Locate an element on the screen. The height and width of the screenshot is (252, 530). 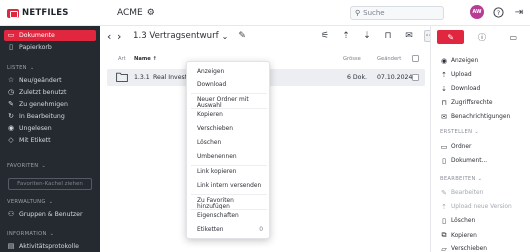
action-move: ▱ Verschieben is located at coordinates (463, 248).